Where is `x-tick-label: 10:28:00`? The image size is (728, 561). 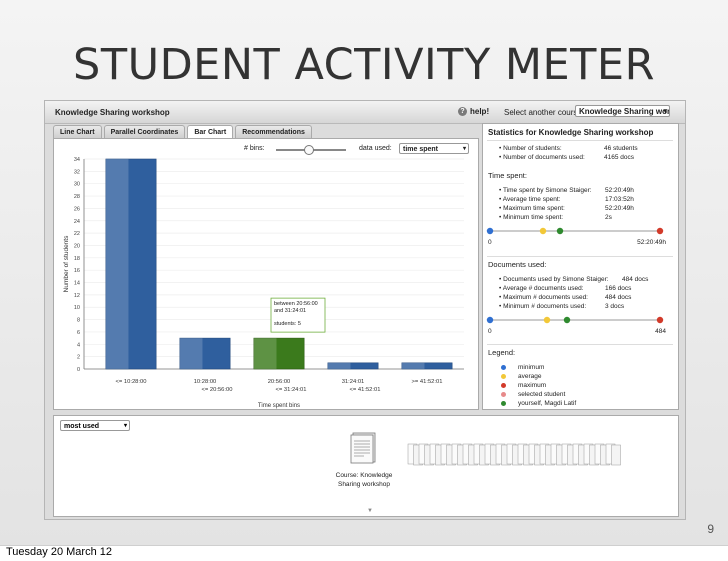
x-tick-label: 10:28:00 is located at coordinates (205, 382).